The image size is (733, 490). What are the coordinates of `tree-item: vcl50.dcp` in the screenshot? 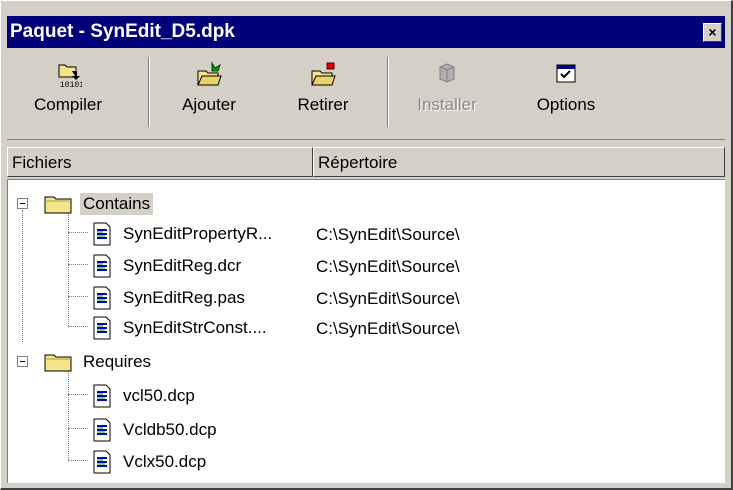 It's located at (145, 396).